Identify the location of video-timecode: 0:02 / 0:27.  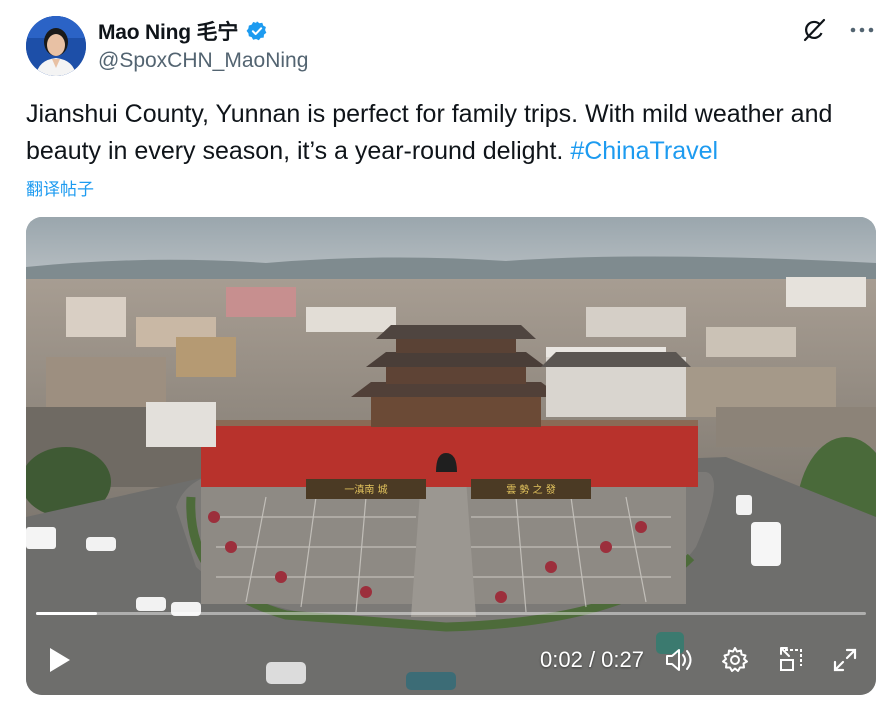
(592, 660).